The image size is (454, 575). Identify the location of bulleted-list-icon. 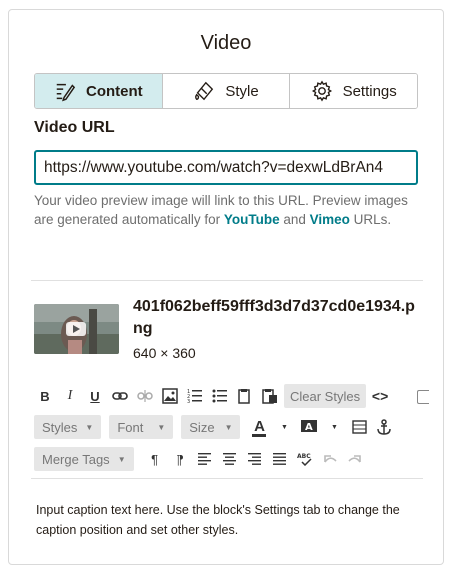
(220, 396).